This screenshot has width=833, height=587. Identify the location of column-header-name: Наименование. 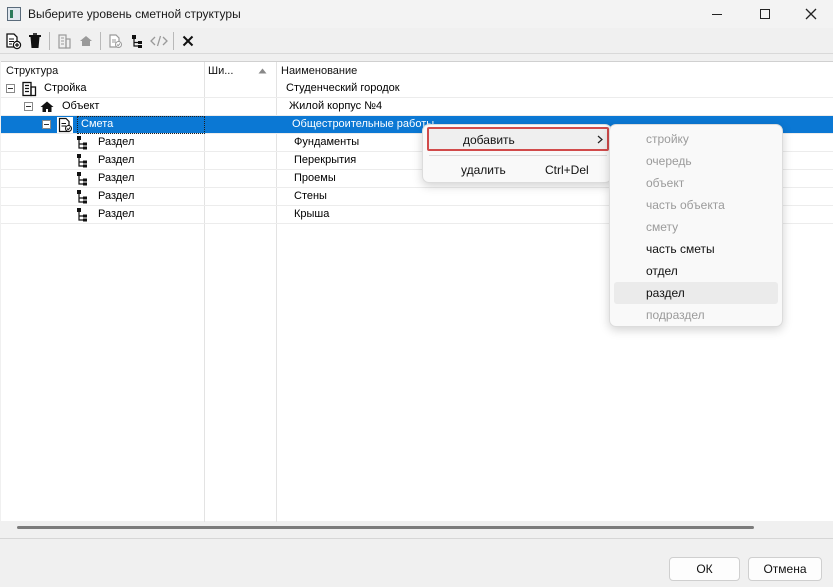
(431, 71).